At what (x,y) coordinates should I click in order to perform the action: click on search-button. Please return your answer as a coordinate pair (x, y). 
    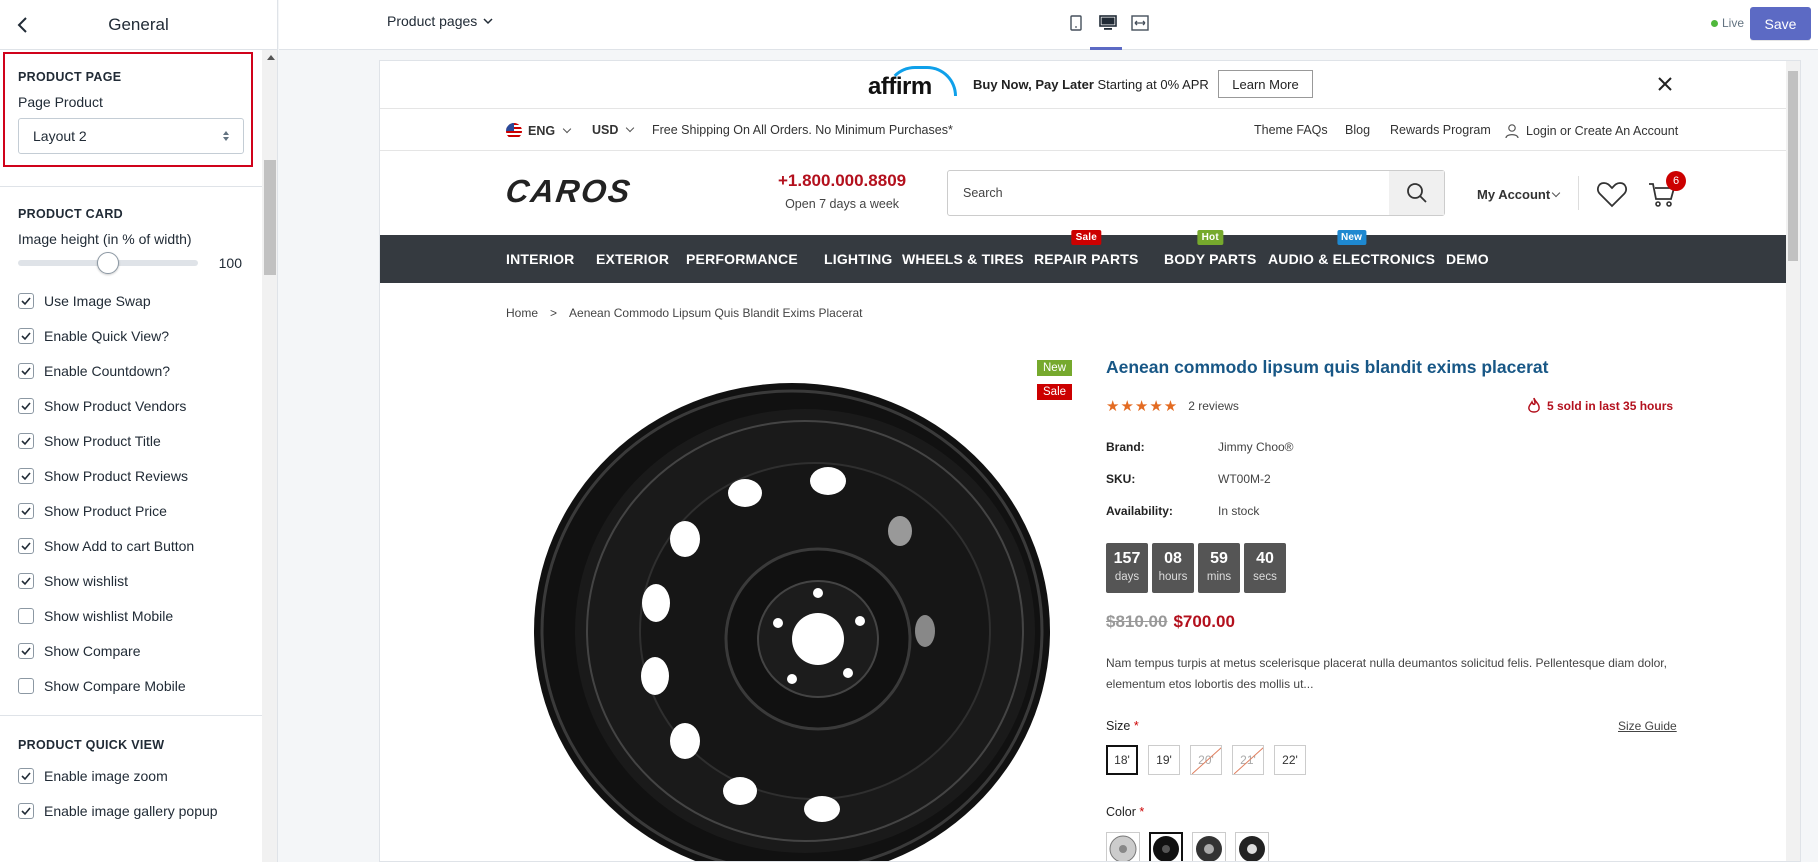
    Looking at the image, I should click on (1416, 193).